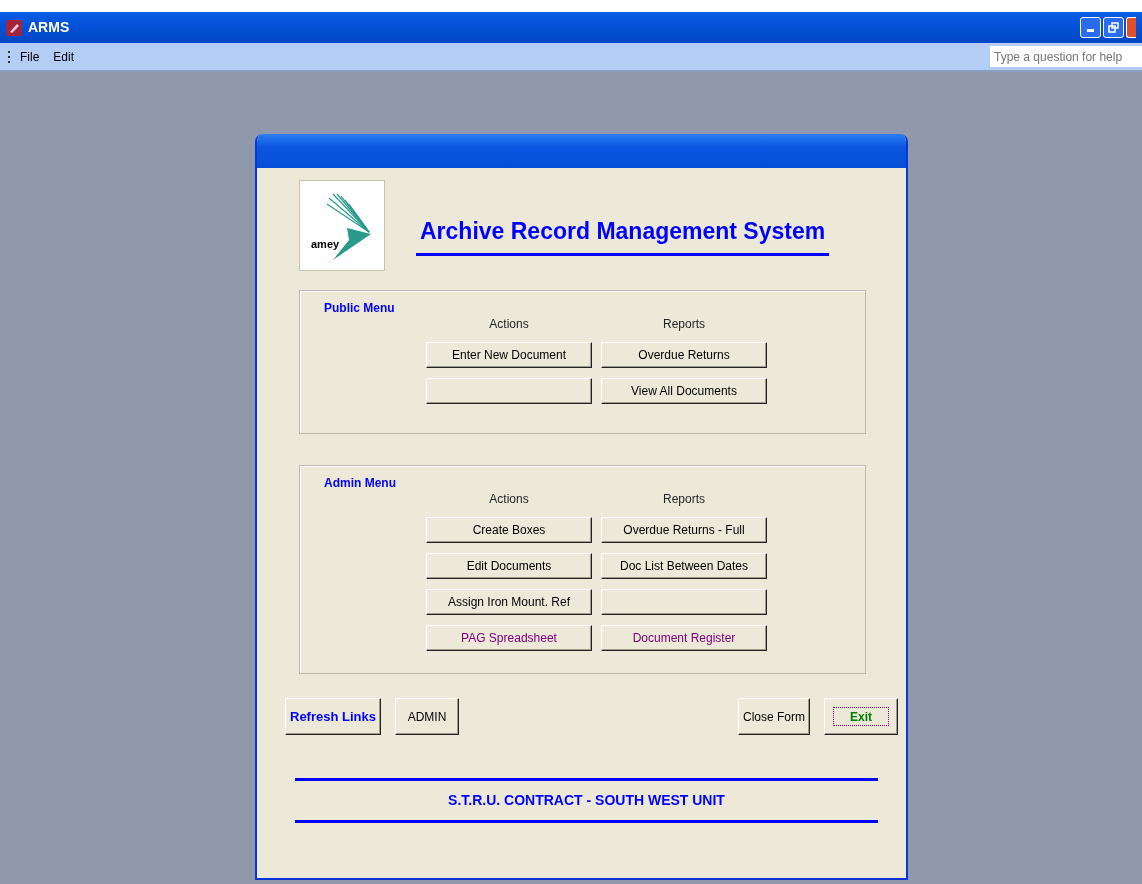  I want to click on window-title: ARMS, so click(49, 27).